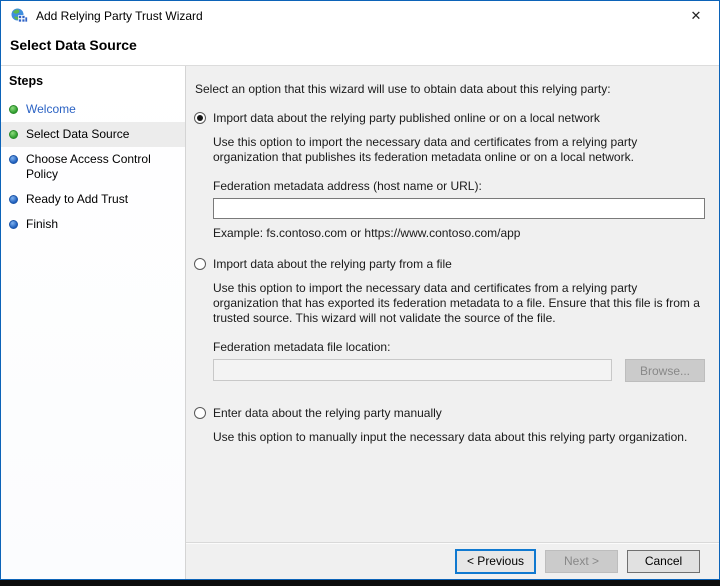  Describe the element at coordinates (19, 16) in the screenshot. I see `adfs-wizard-icon` at that location.